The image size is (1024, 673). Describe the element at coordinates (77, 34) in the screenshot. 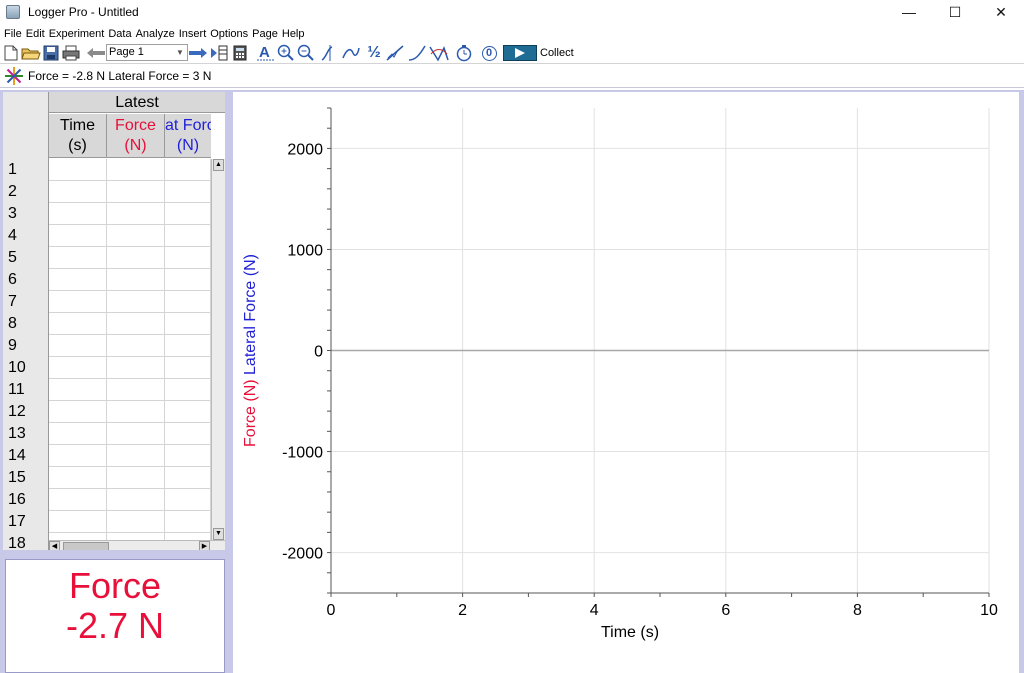

I see `menu-experiment: Experiment` at that location.